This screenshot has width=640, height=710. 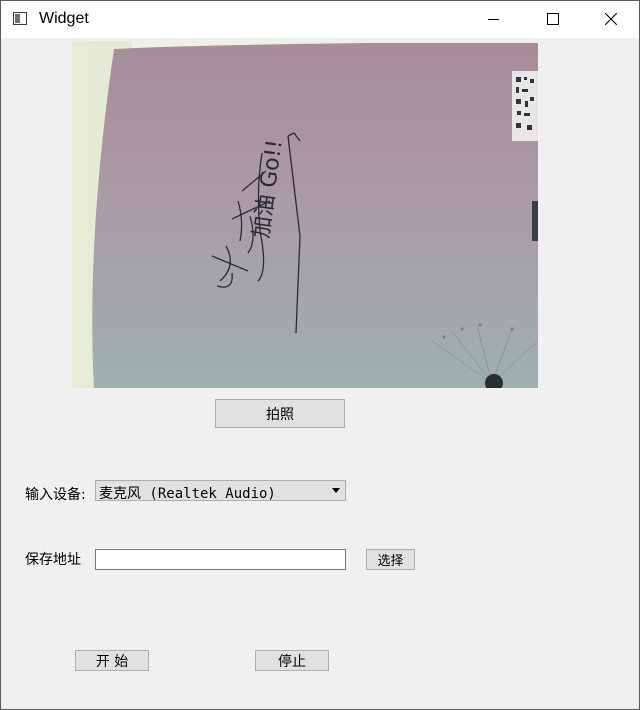 What do you see at coordinates (336, 490) in the screenshot?
I see `chevron-down-icon` at bounding box center [336, 490].